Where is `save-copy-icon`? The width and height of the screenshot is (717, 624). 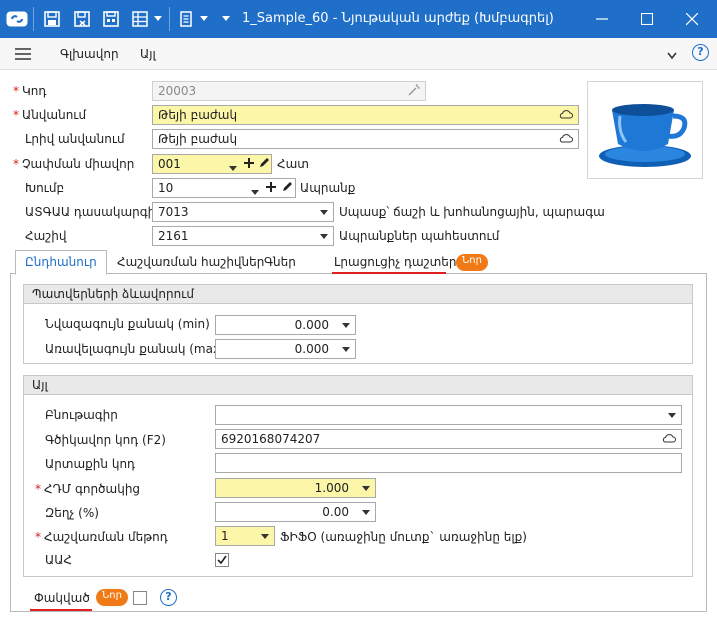 save-copy-icon is located at coordinates (111, 19).